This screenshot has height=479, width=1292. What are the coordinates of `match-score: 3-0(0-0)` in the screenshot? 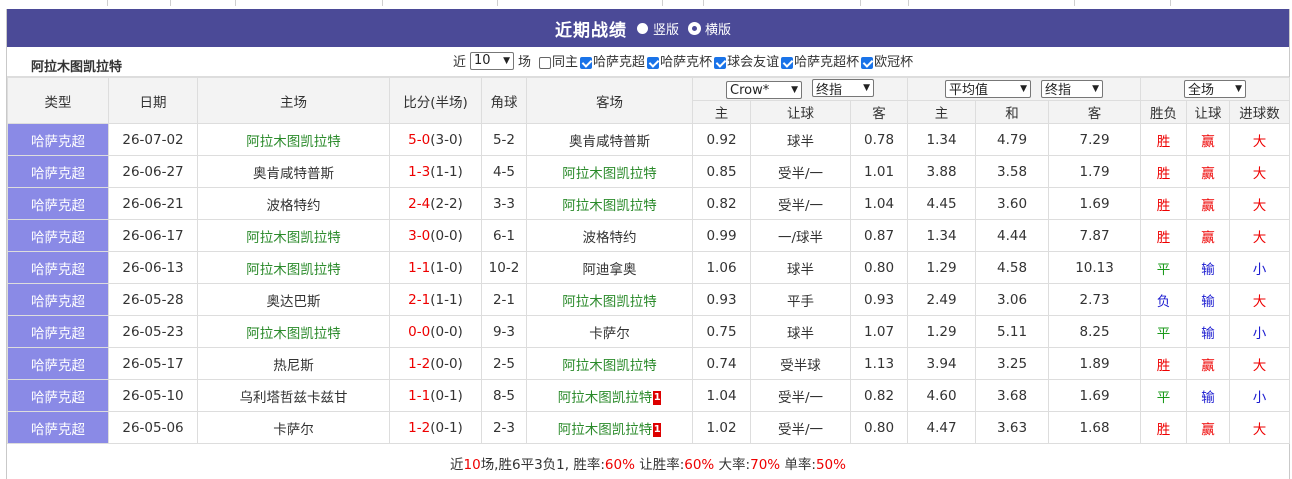 It's located at (435, 235).